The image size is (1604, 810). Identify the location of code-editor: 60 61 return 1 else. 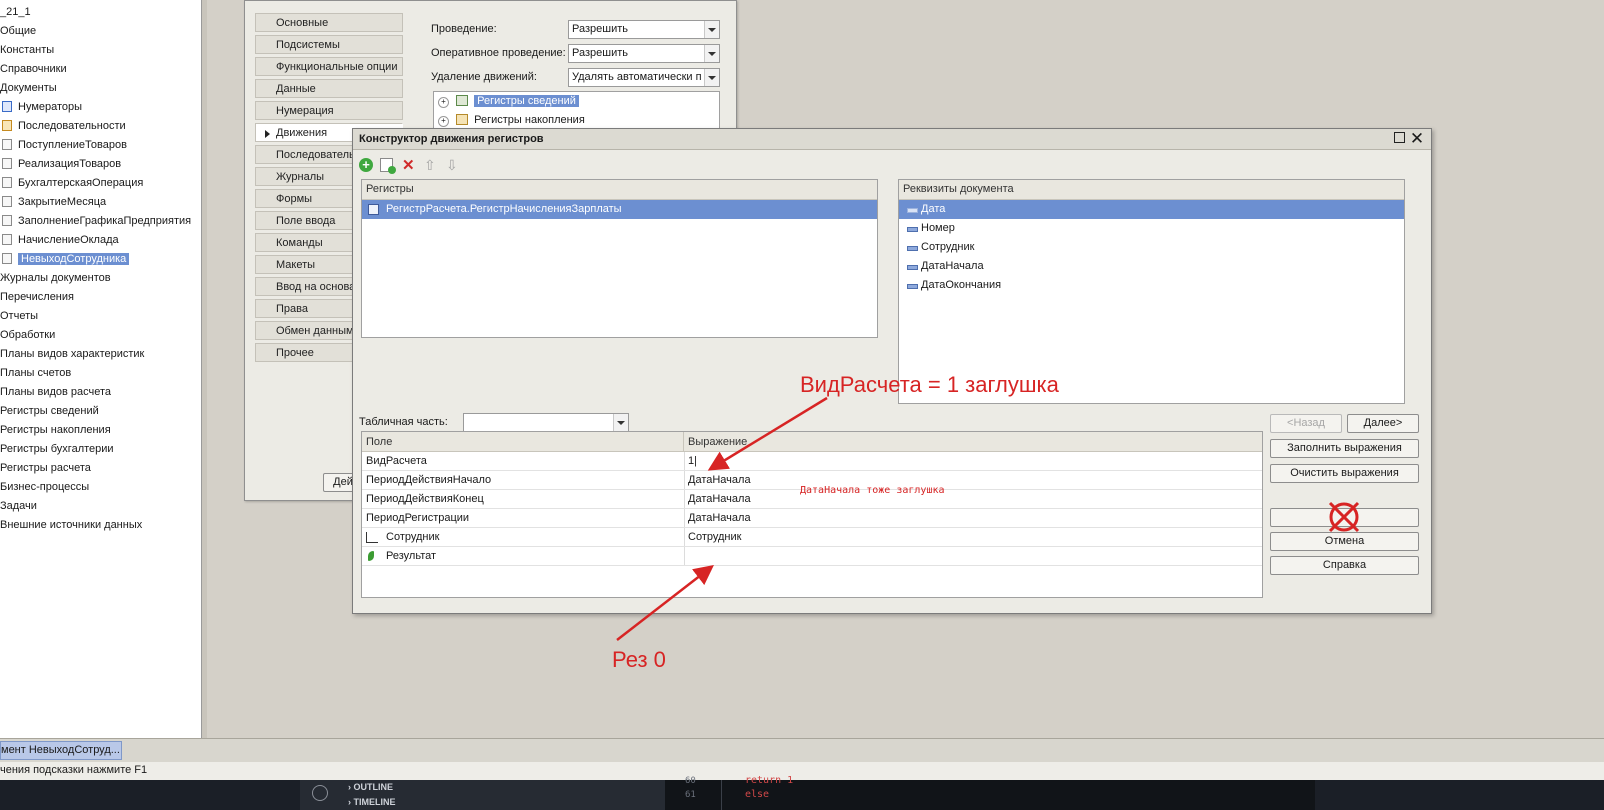
(990, 792).